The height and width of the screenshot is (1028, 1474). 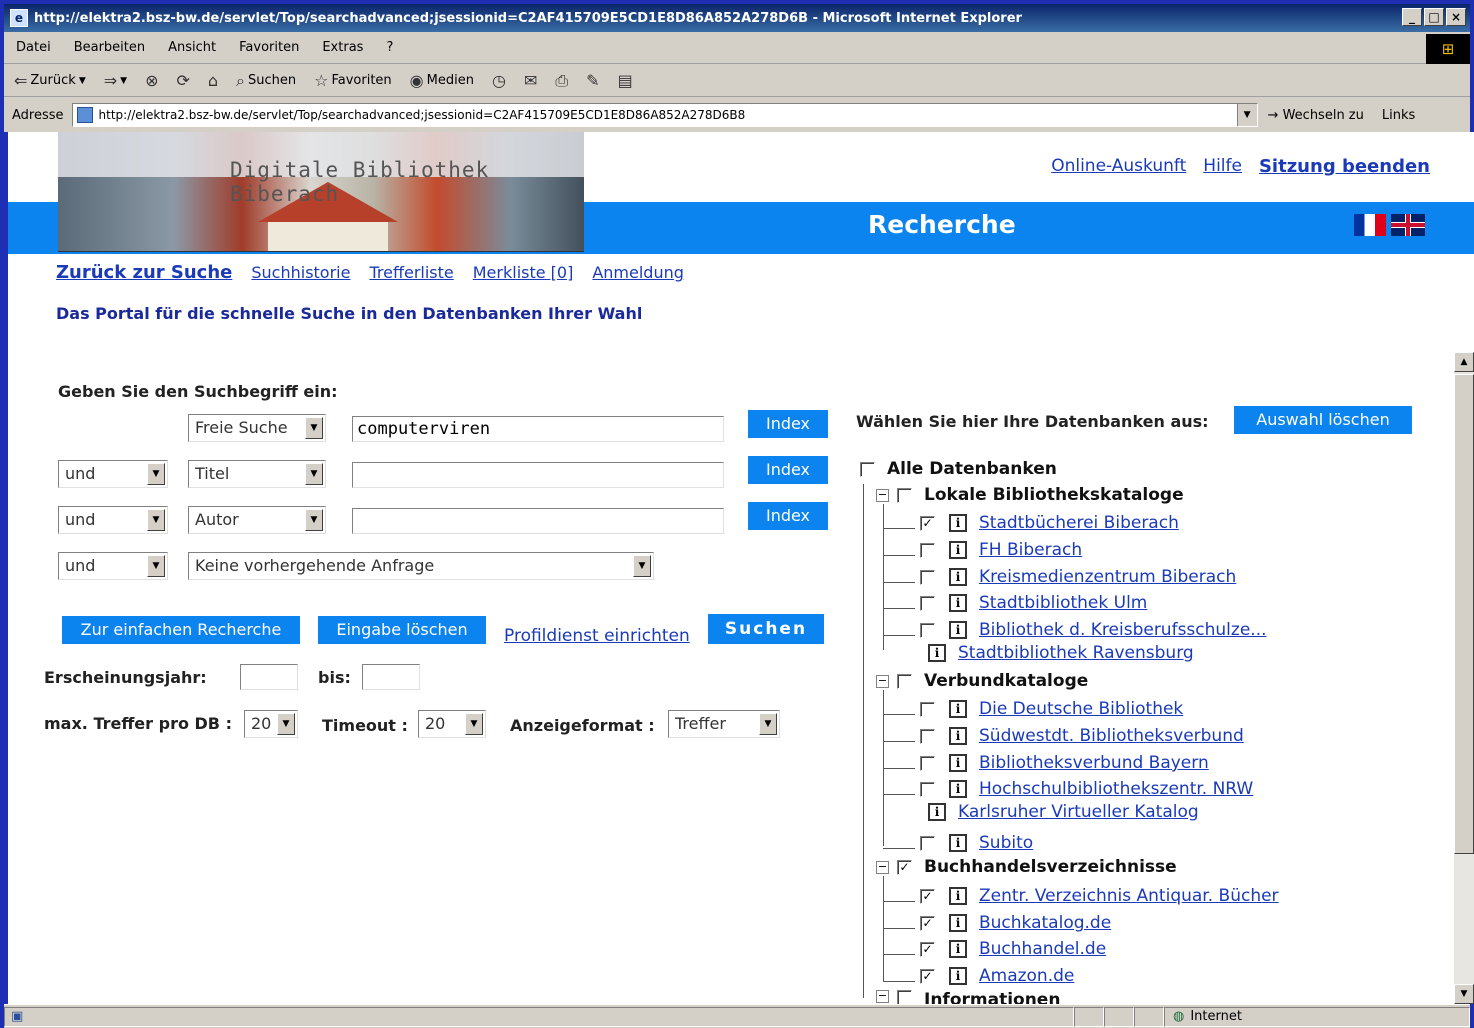 I want to click on print-icon: ⎙, so click(x=561, y=81).